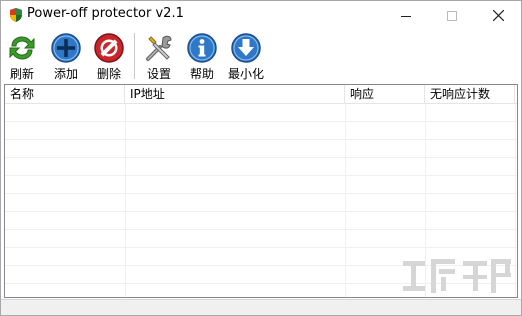 The image size is (522, 316). Describe the element at coordinates (385, 94) in the screenshot. I see `column-header-response: 响应` at that location.